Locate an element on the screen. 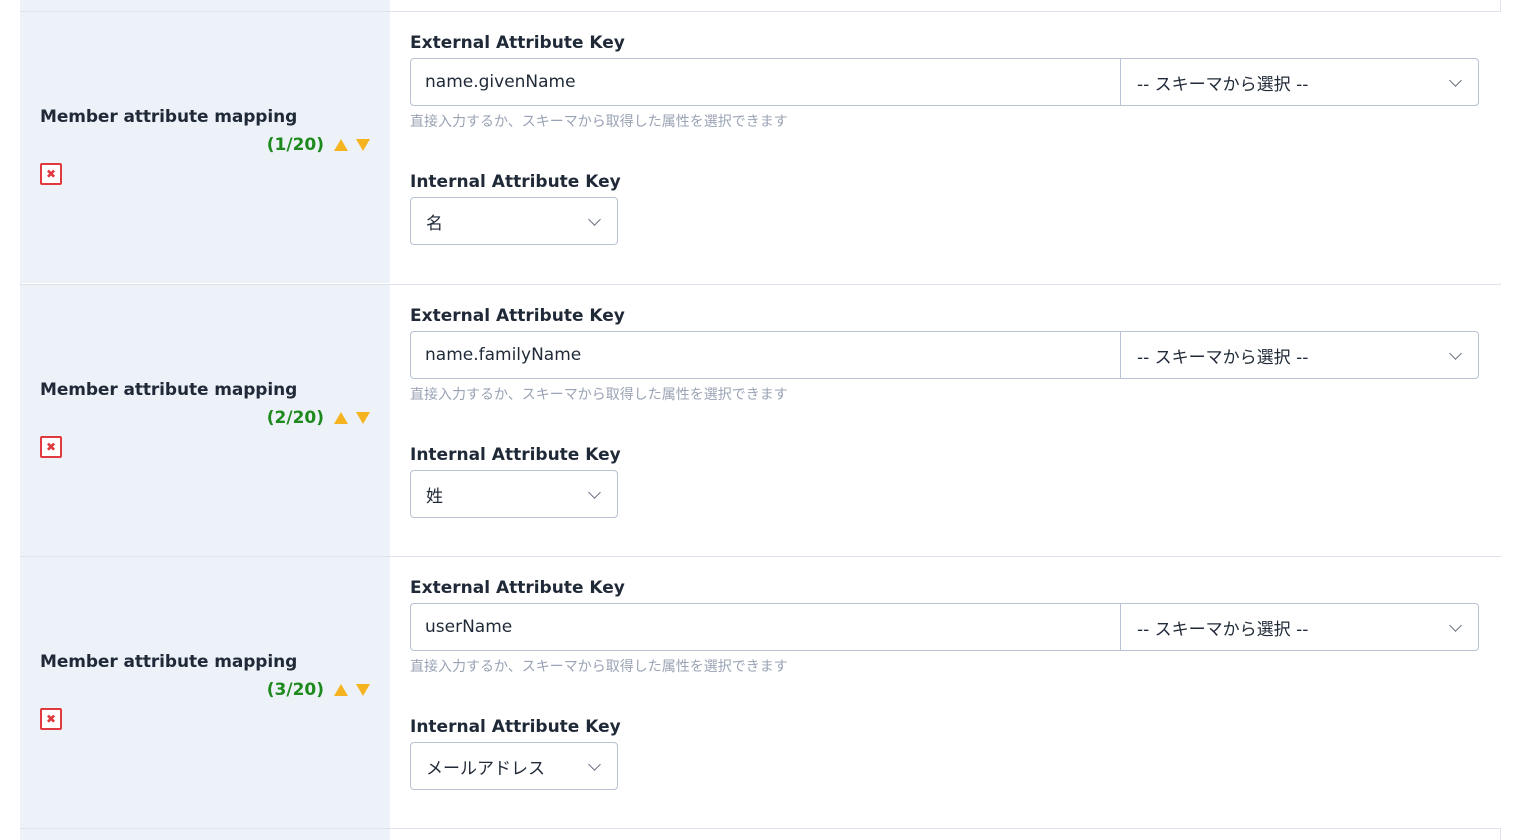 This screenshot has height=840, width=1521. mapping-counter: (3/20) is located at coordinates (318, 690).